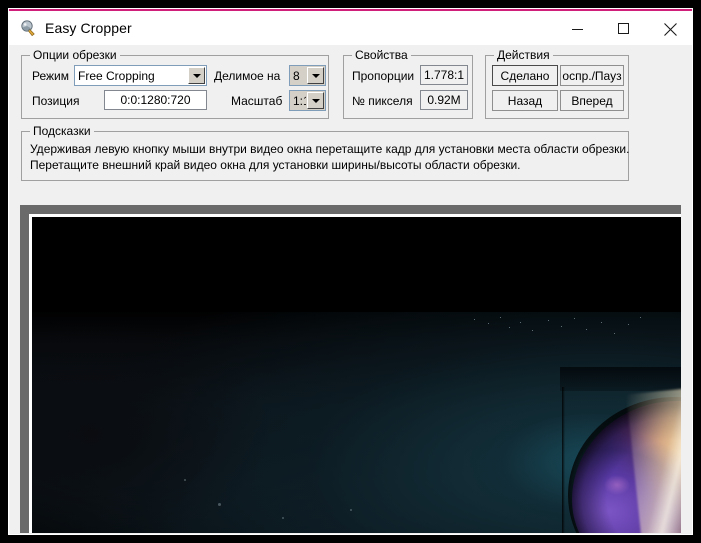  What do you see at coordinates (617, 485) in the screenshot?
I see `planet-highlight-spot` at bounding box center [617, 485].